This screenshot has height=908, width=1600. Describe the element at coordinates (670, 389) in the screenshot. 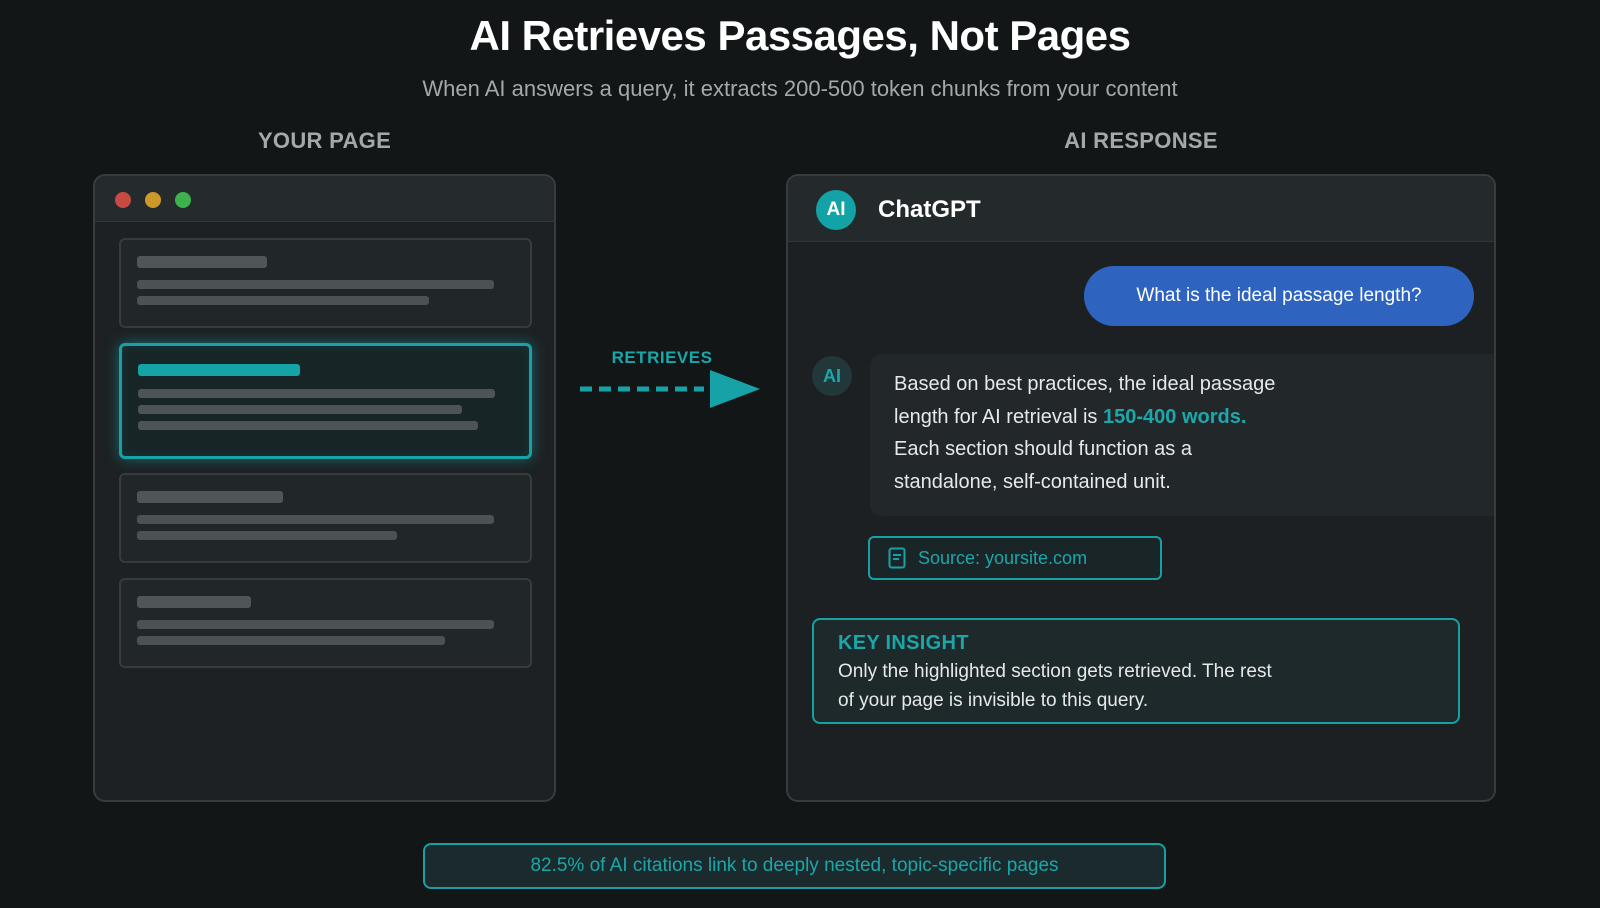

I see `dashed-arrow-icon` at that location.